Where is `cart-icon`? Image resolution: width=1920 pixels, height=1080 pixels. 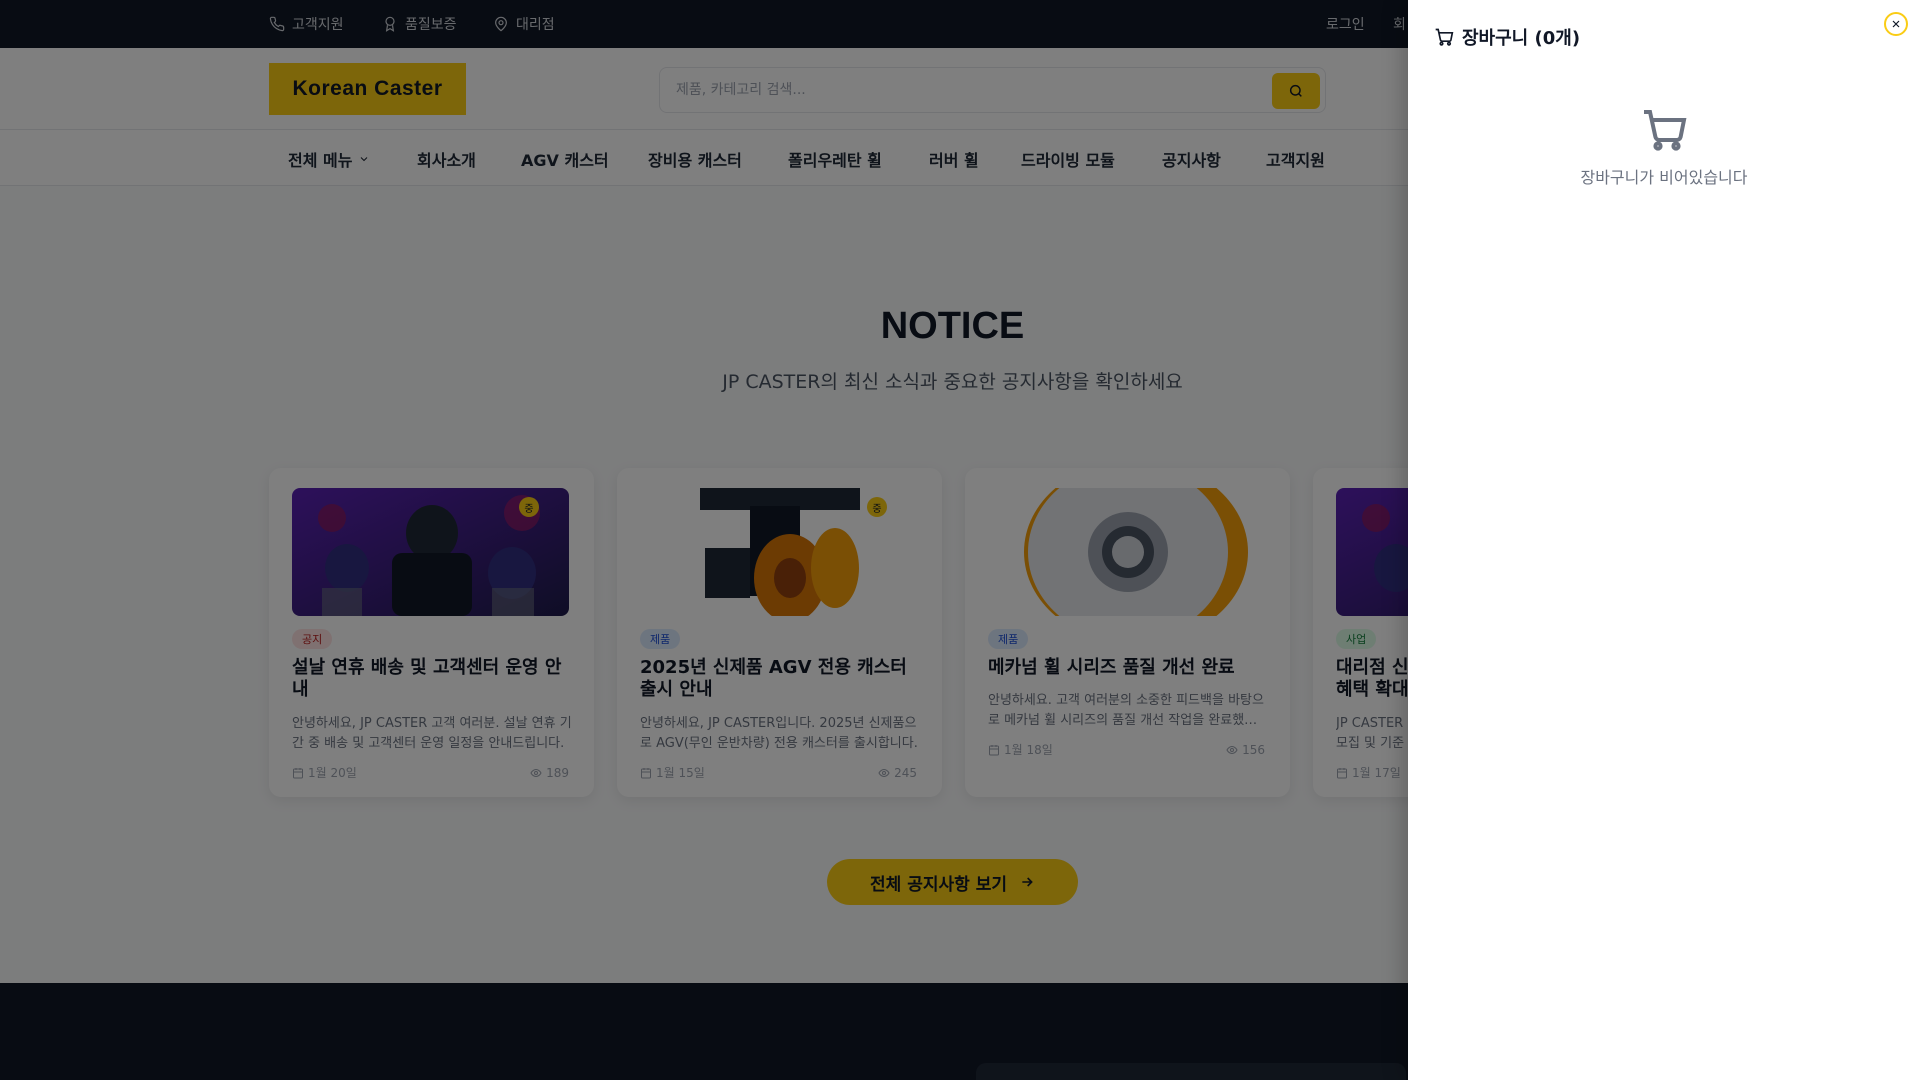
cart-icon is located at coordinates (1444, 37).